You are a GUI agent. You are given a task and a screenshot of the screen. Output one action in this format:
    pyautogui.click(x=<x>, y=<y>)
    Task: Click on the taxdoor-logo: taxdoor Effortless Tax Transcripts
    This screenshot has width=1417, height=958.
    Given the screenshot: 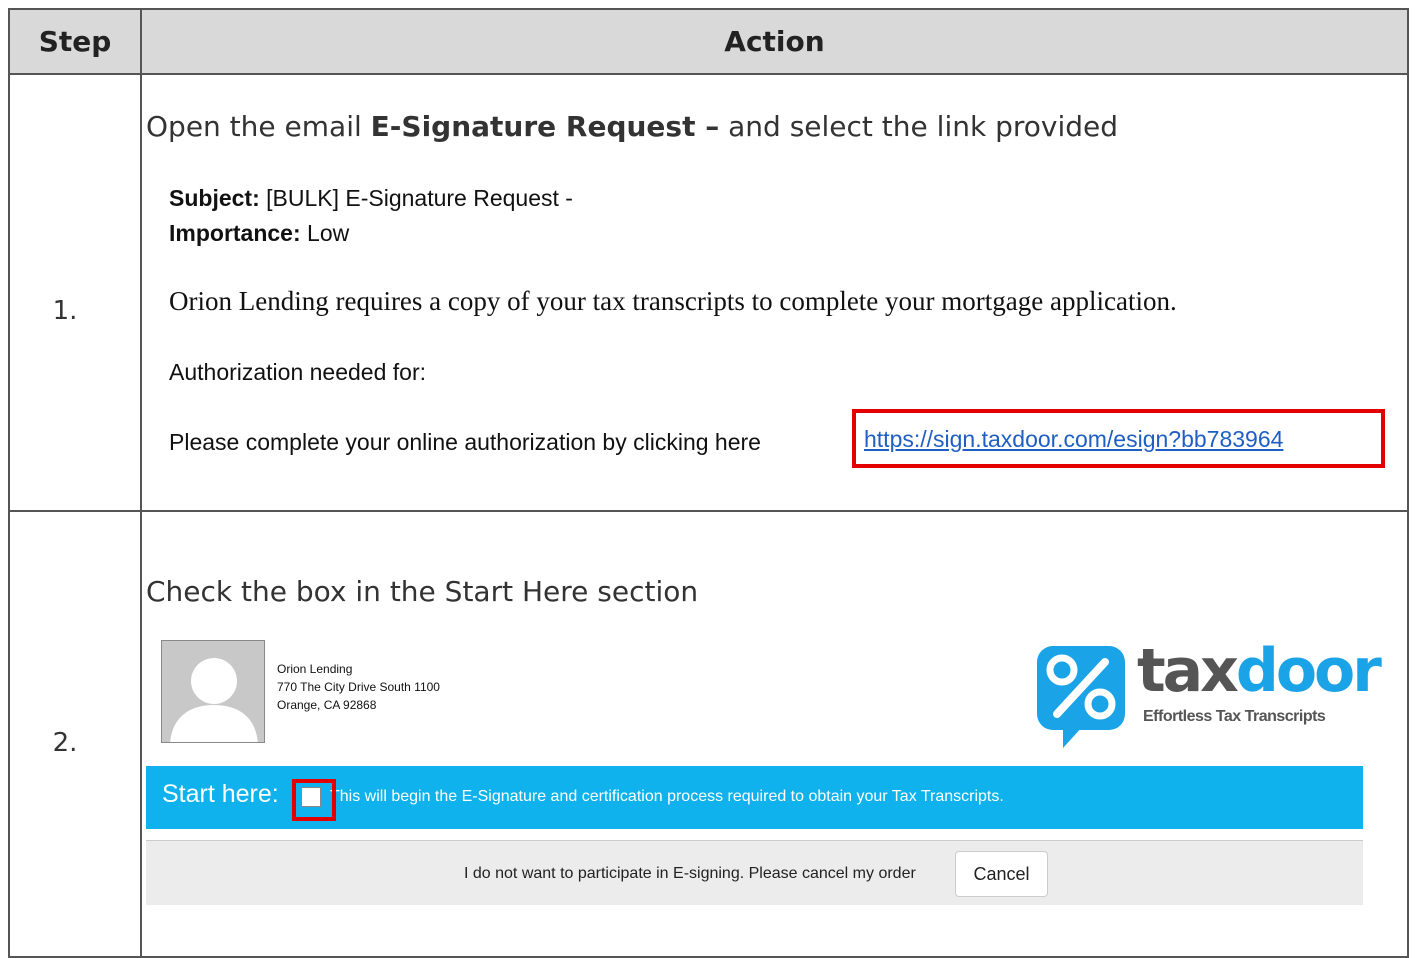 What is the action you would take?
    pyautogui.click(x=1207, y=693)
    